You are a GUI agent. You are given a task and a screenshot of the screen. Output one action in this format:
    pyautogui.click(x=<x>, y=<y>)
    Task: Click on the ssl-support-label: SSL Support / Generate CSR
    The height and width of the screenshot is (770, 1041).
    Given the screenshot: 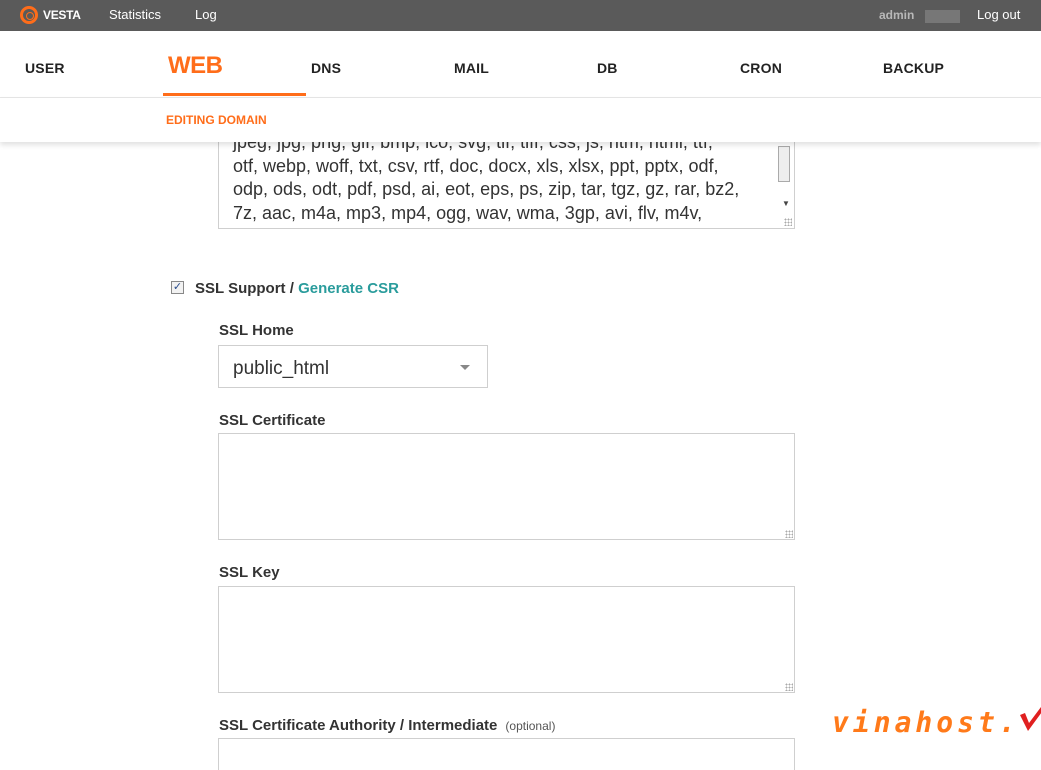 What is the action you would take?
    pyautogui.click(x=297, y=288)
    